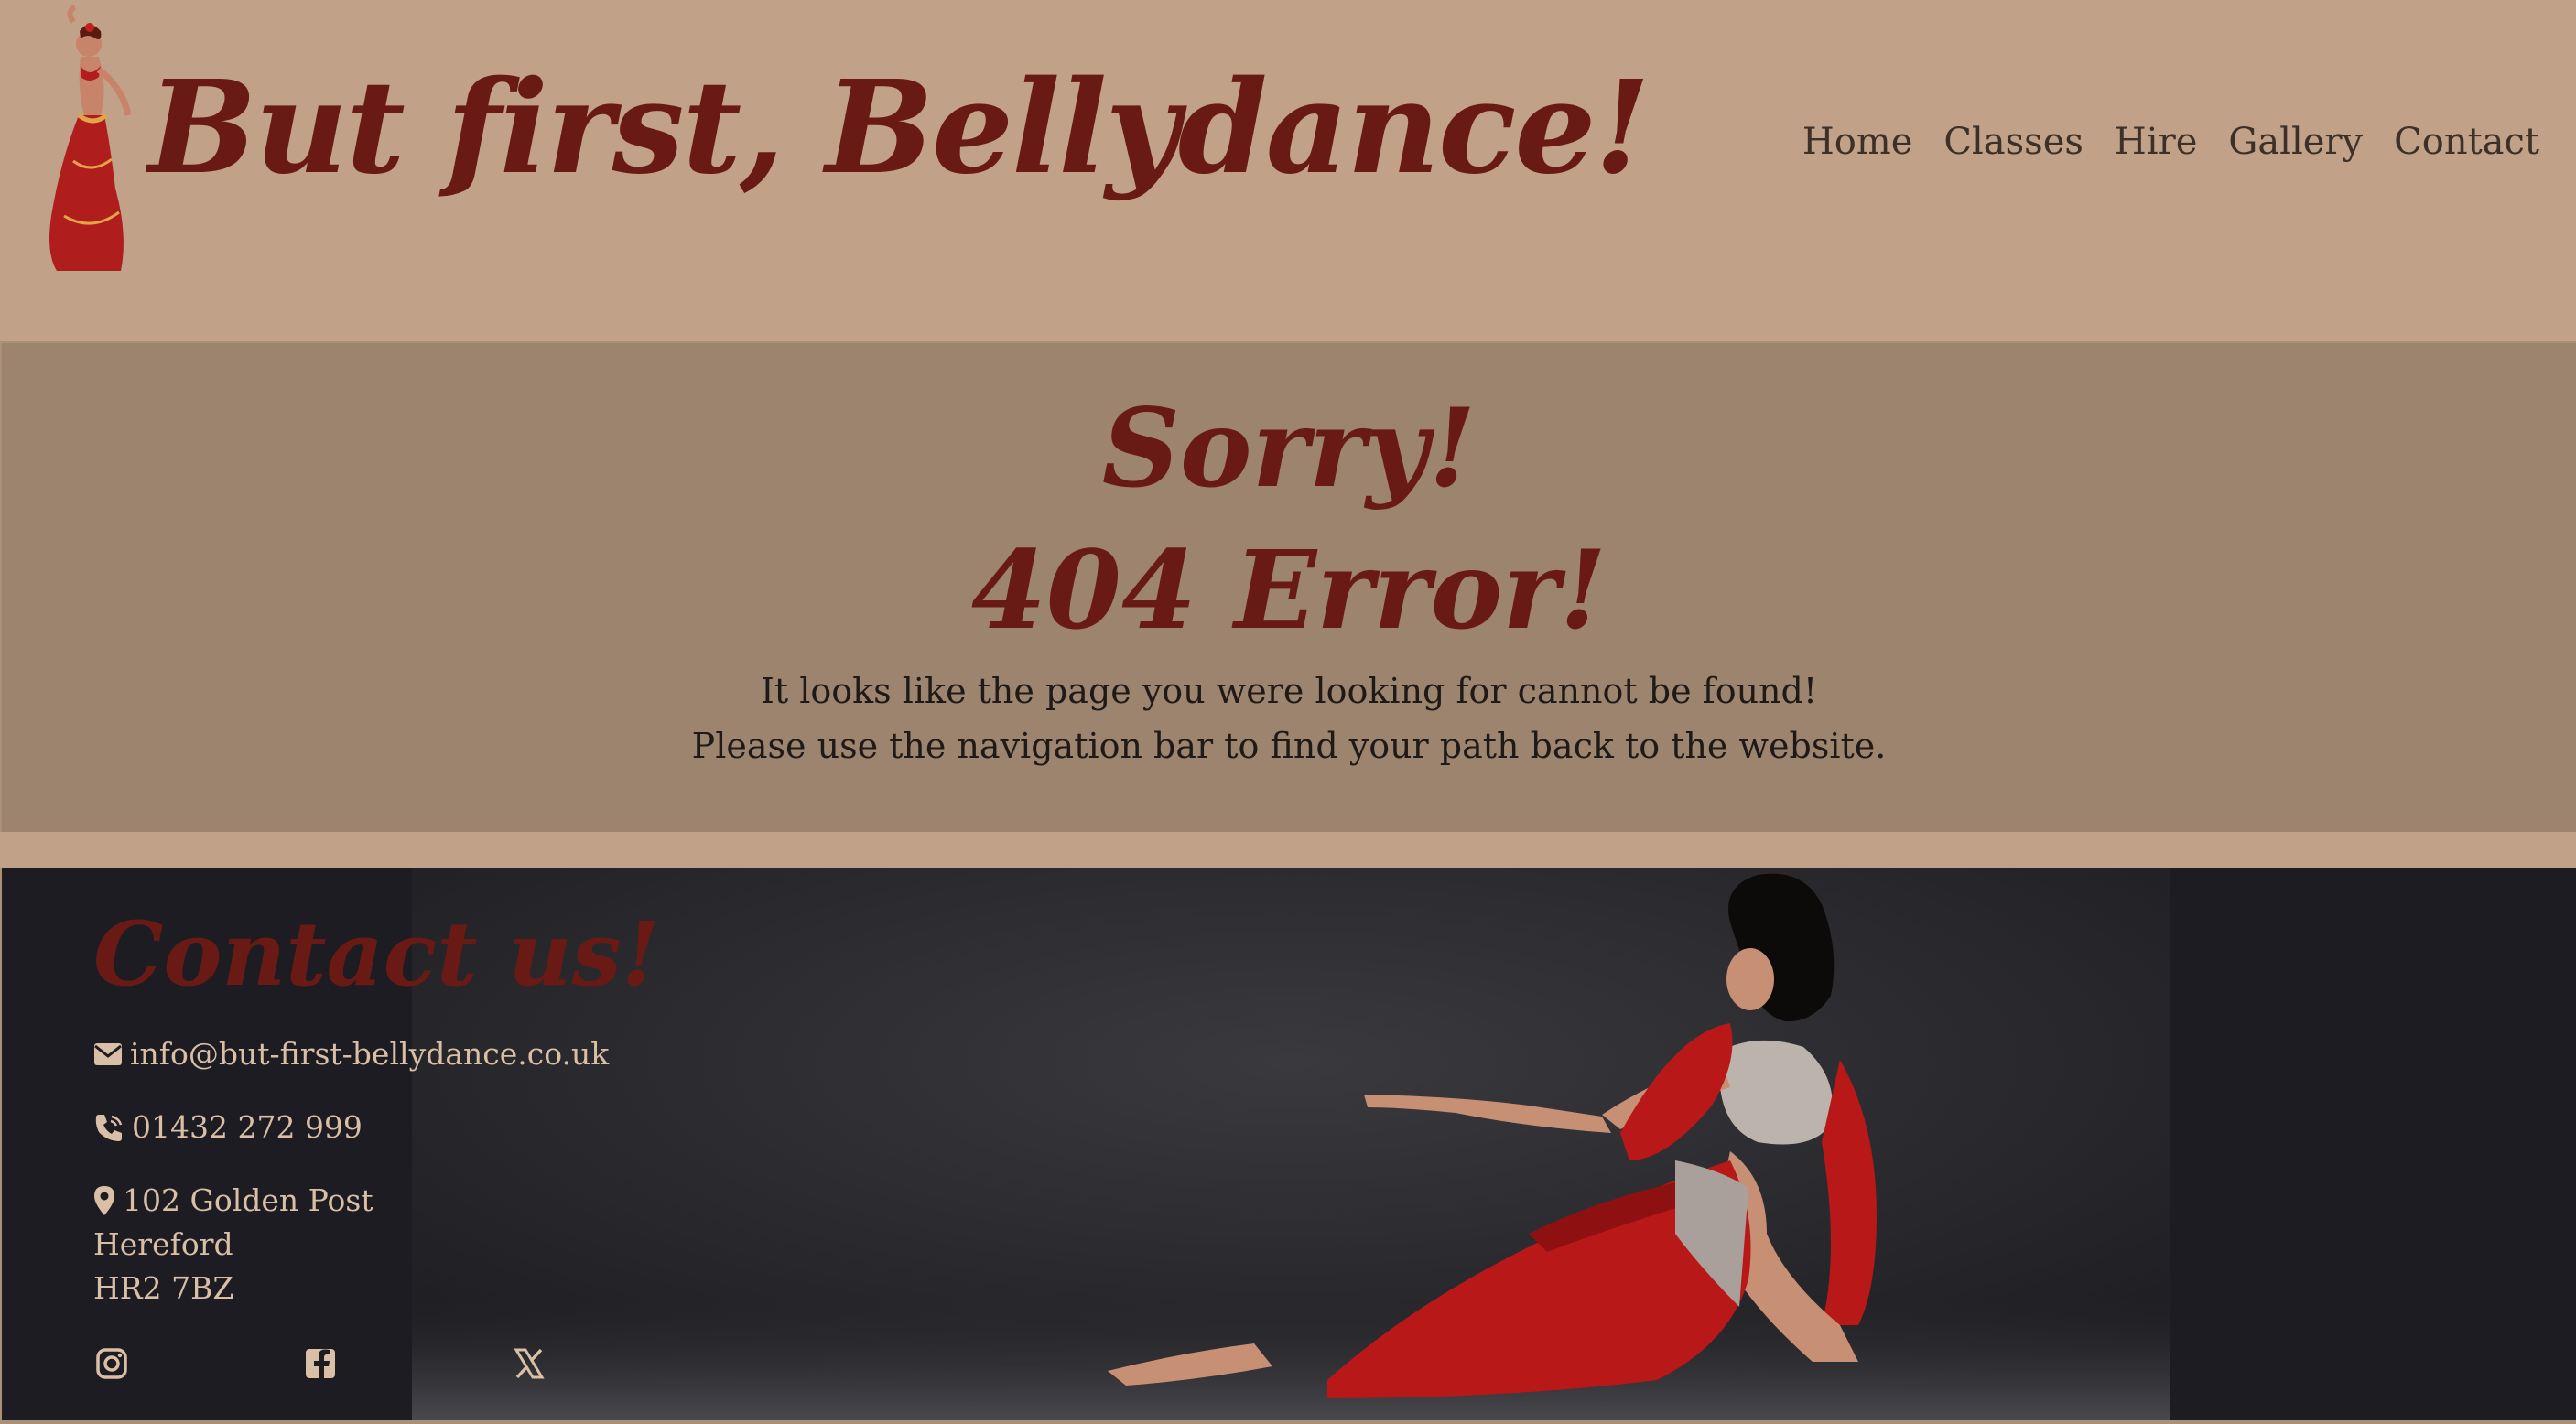  What do you see at coordinates (2467, 142) in the screenshot?
I see `nav-contact-link: Contact` at bounding box center [2467, 142].